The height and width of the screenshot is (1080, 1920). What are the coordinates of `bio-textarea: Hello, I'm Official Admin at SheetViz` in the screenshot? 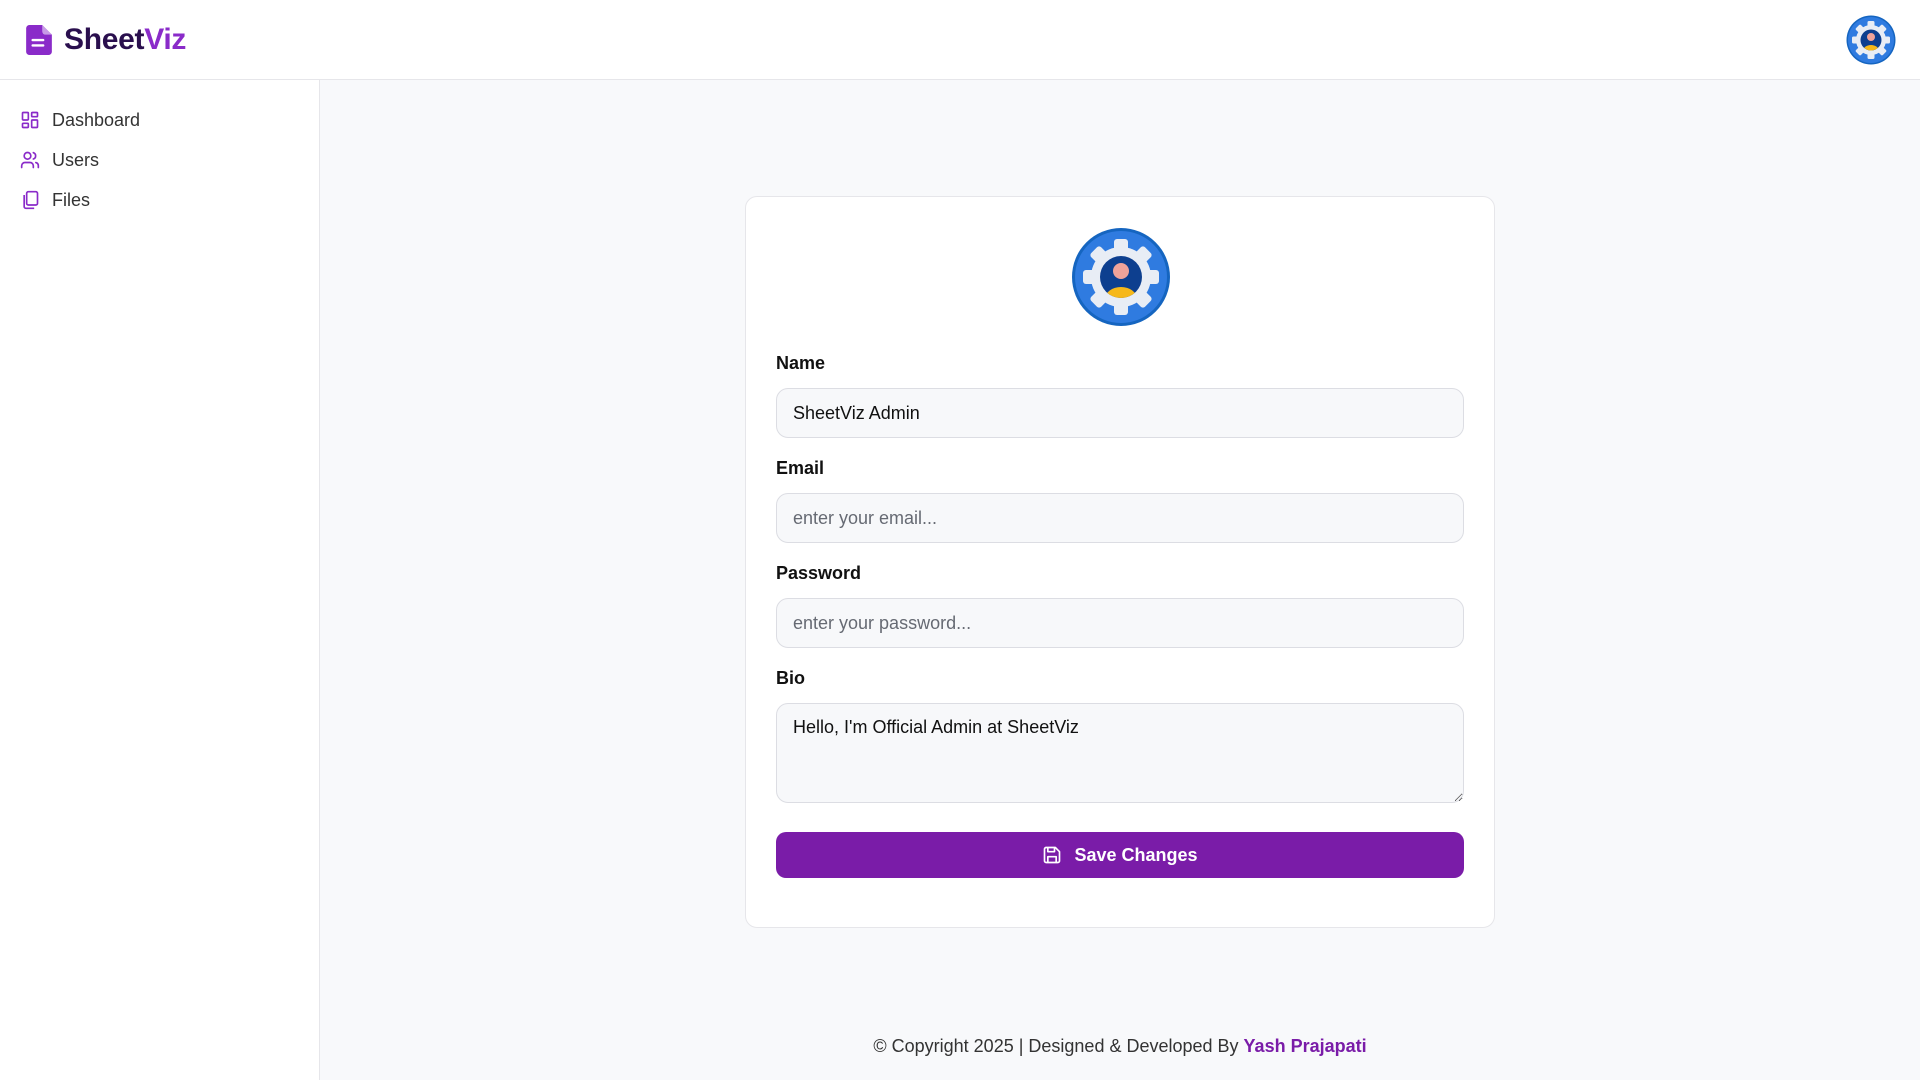 It's located at (1120, 753).